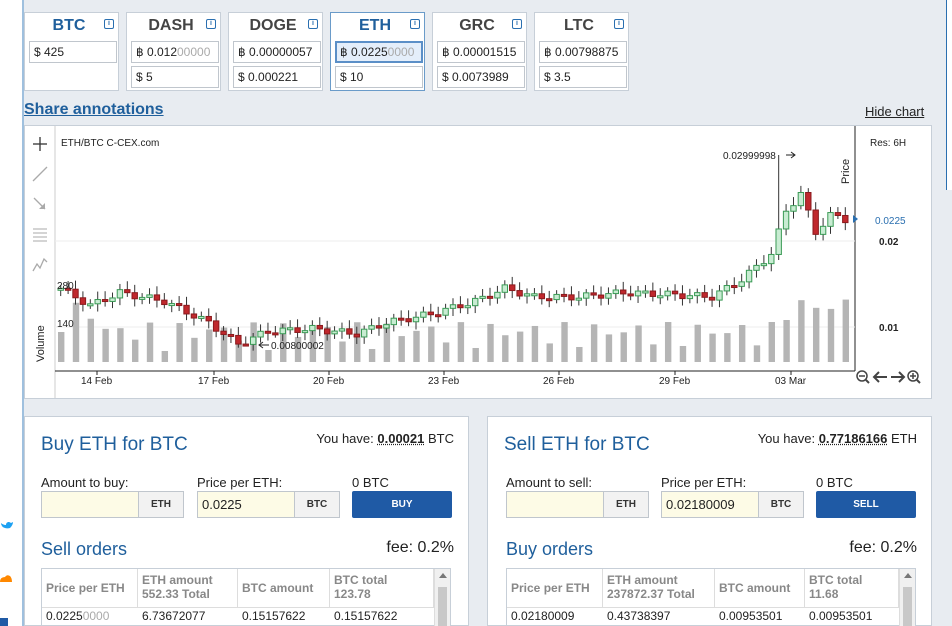 This screenshot has width=952, height=626. What do you see at coordinates (40, 144) in the screenshot?
I see `crosshair-tool-icon` at bounding box center [40, 144].